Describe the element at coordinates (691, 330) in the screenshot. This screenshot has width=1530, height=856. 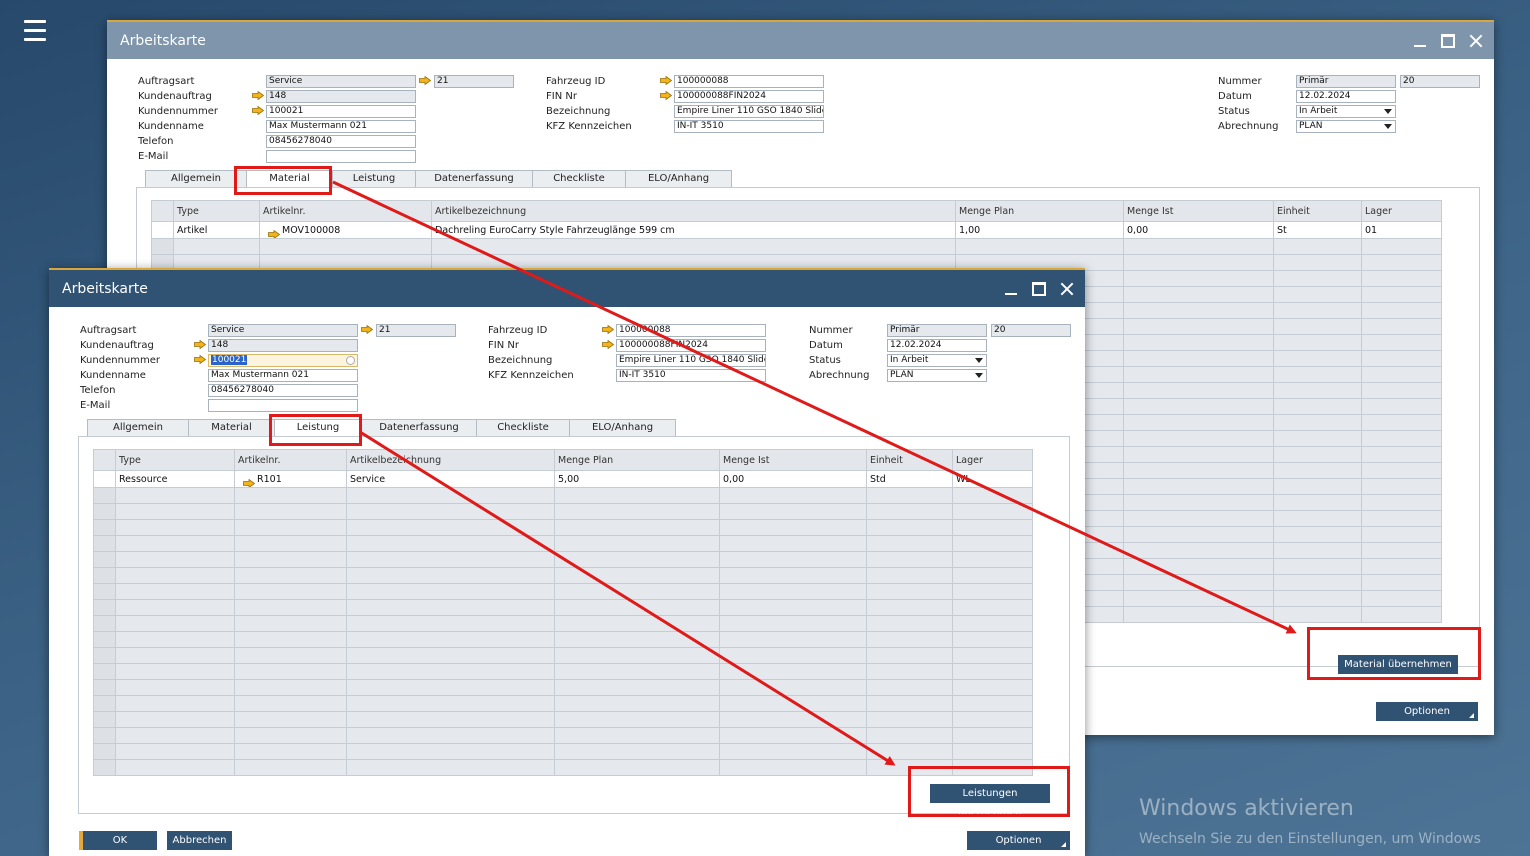
I see `front_window-field-fahrzeug-id: 100000088` at that location.